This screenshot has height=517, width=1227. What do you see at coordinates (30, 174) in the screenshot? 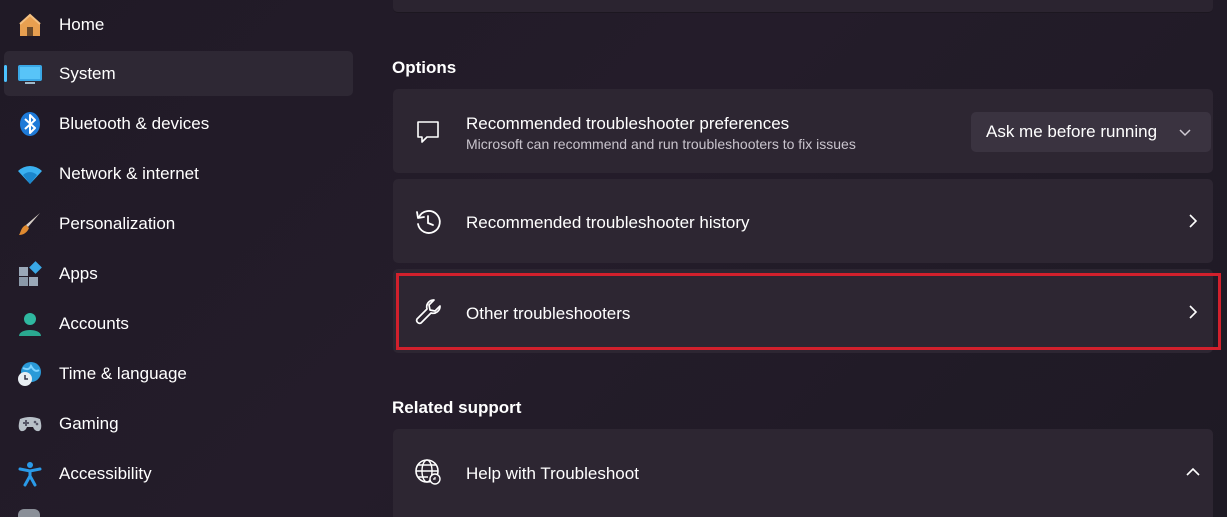
I see `wifi-icon` at bounding box center [30, 174].